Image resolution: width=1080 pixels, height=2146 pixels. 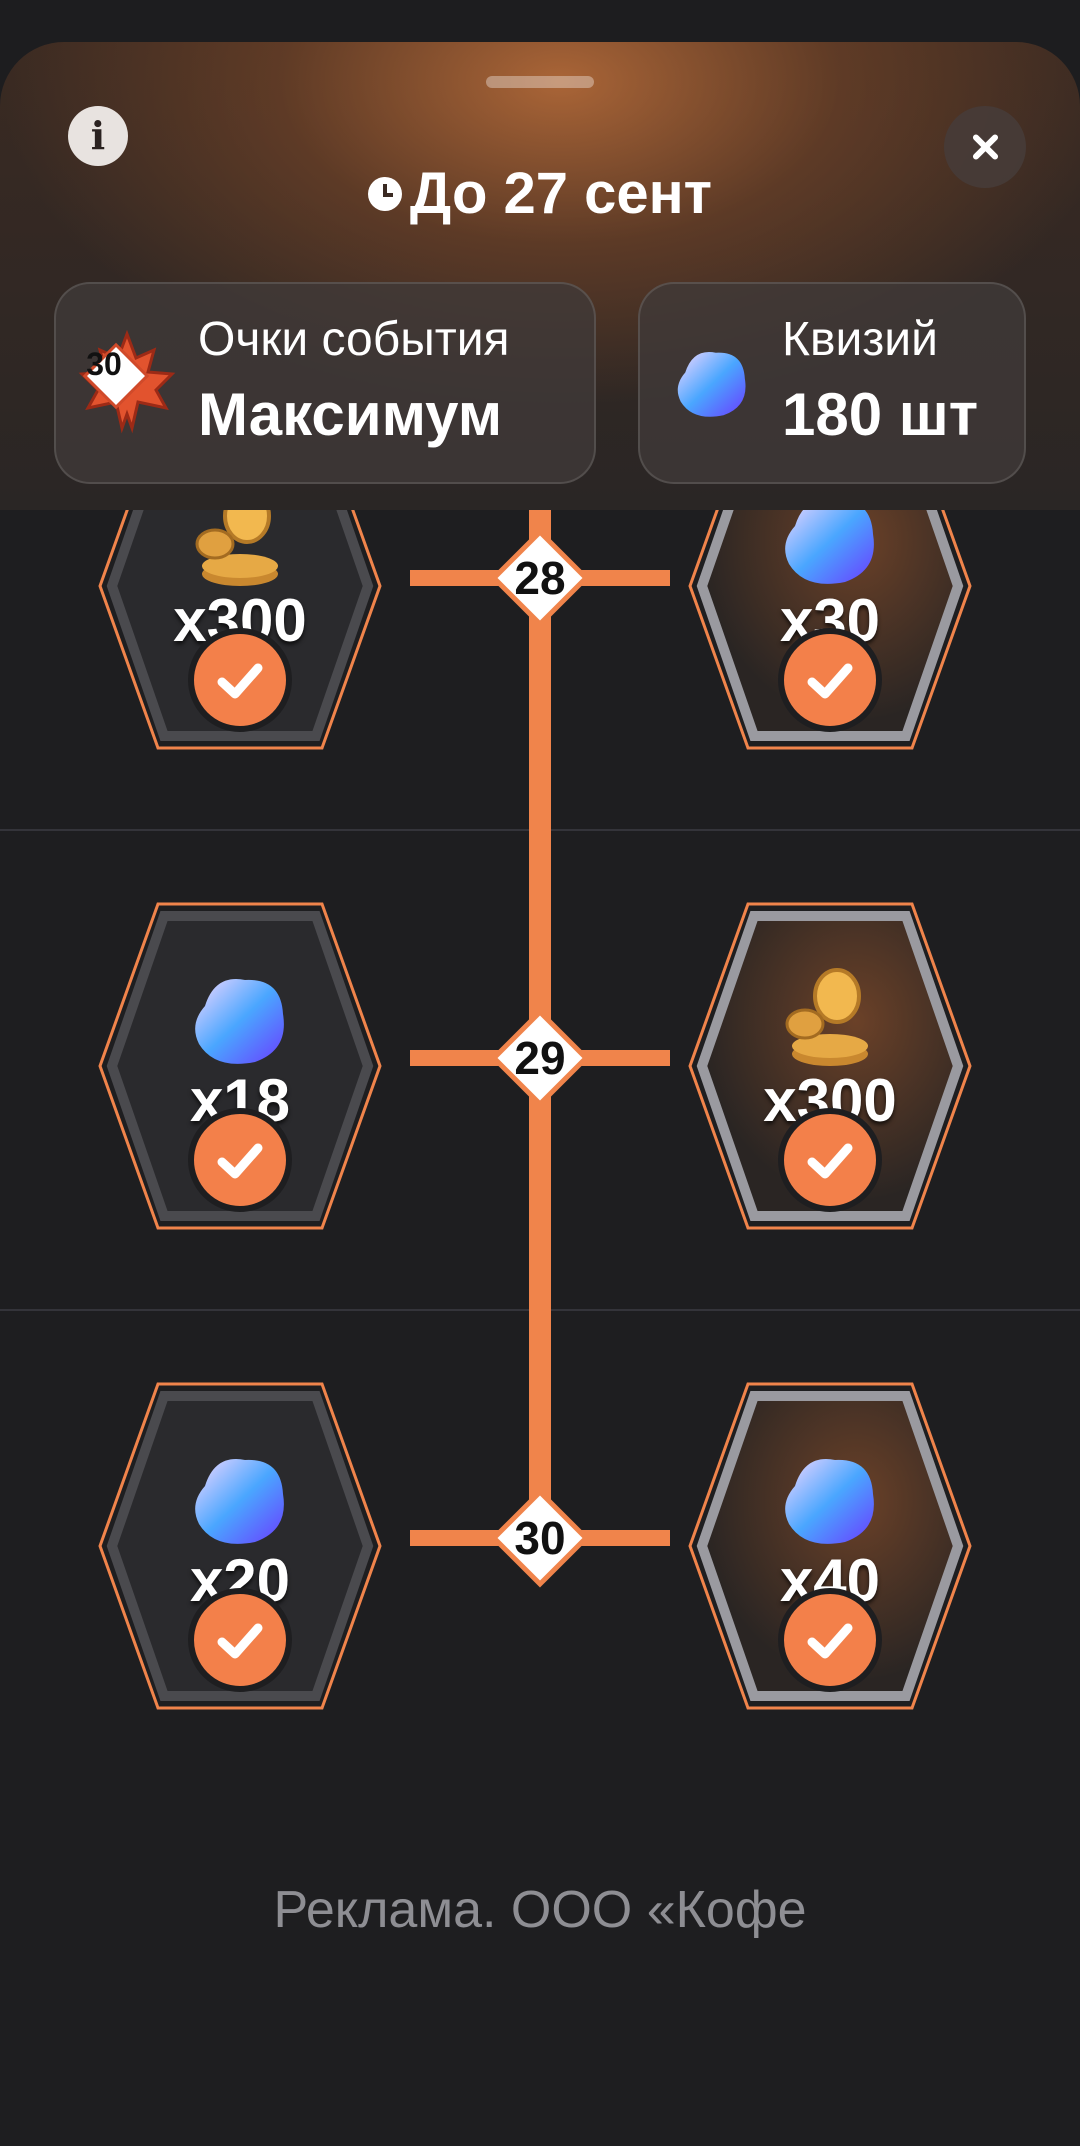 I want to click on coins-icon, so click(x=826, y=1017).